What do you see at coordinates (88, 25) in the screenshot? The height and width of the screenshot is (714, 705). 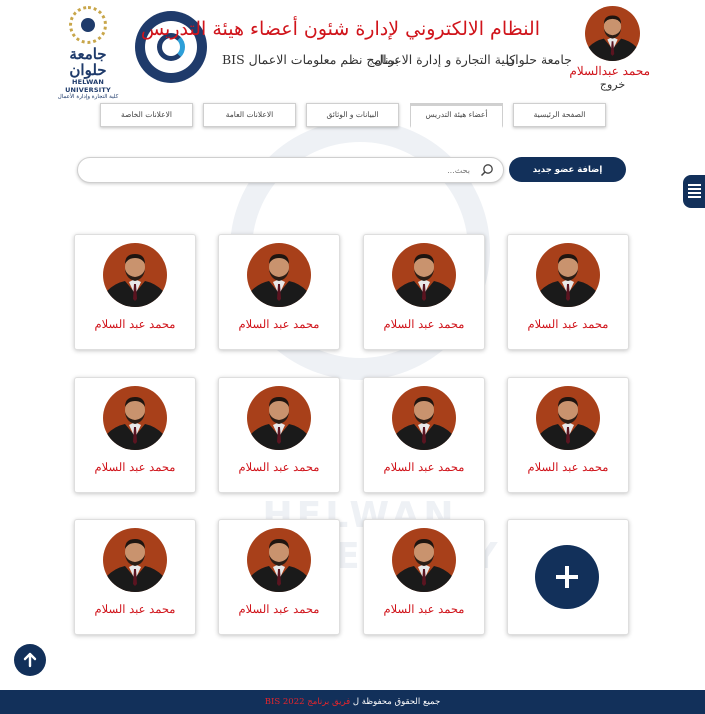 I see `helwan-emblem-icon` at bounding box center [88, 25].